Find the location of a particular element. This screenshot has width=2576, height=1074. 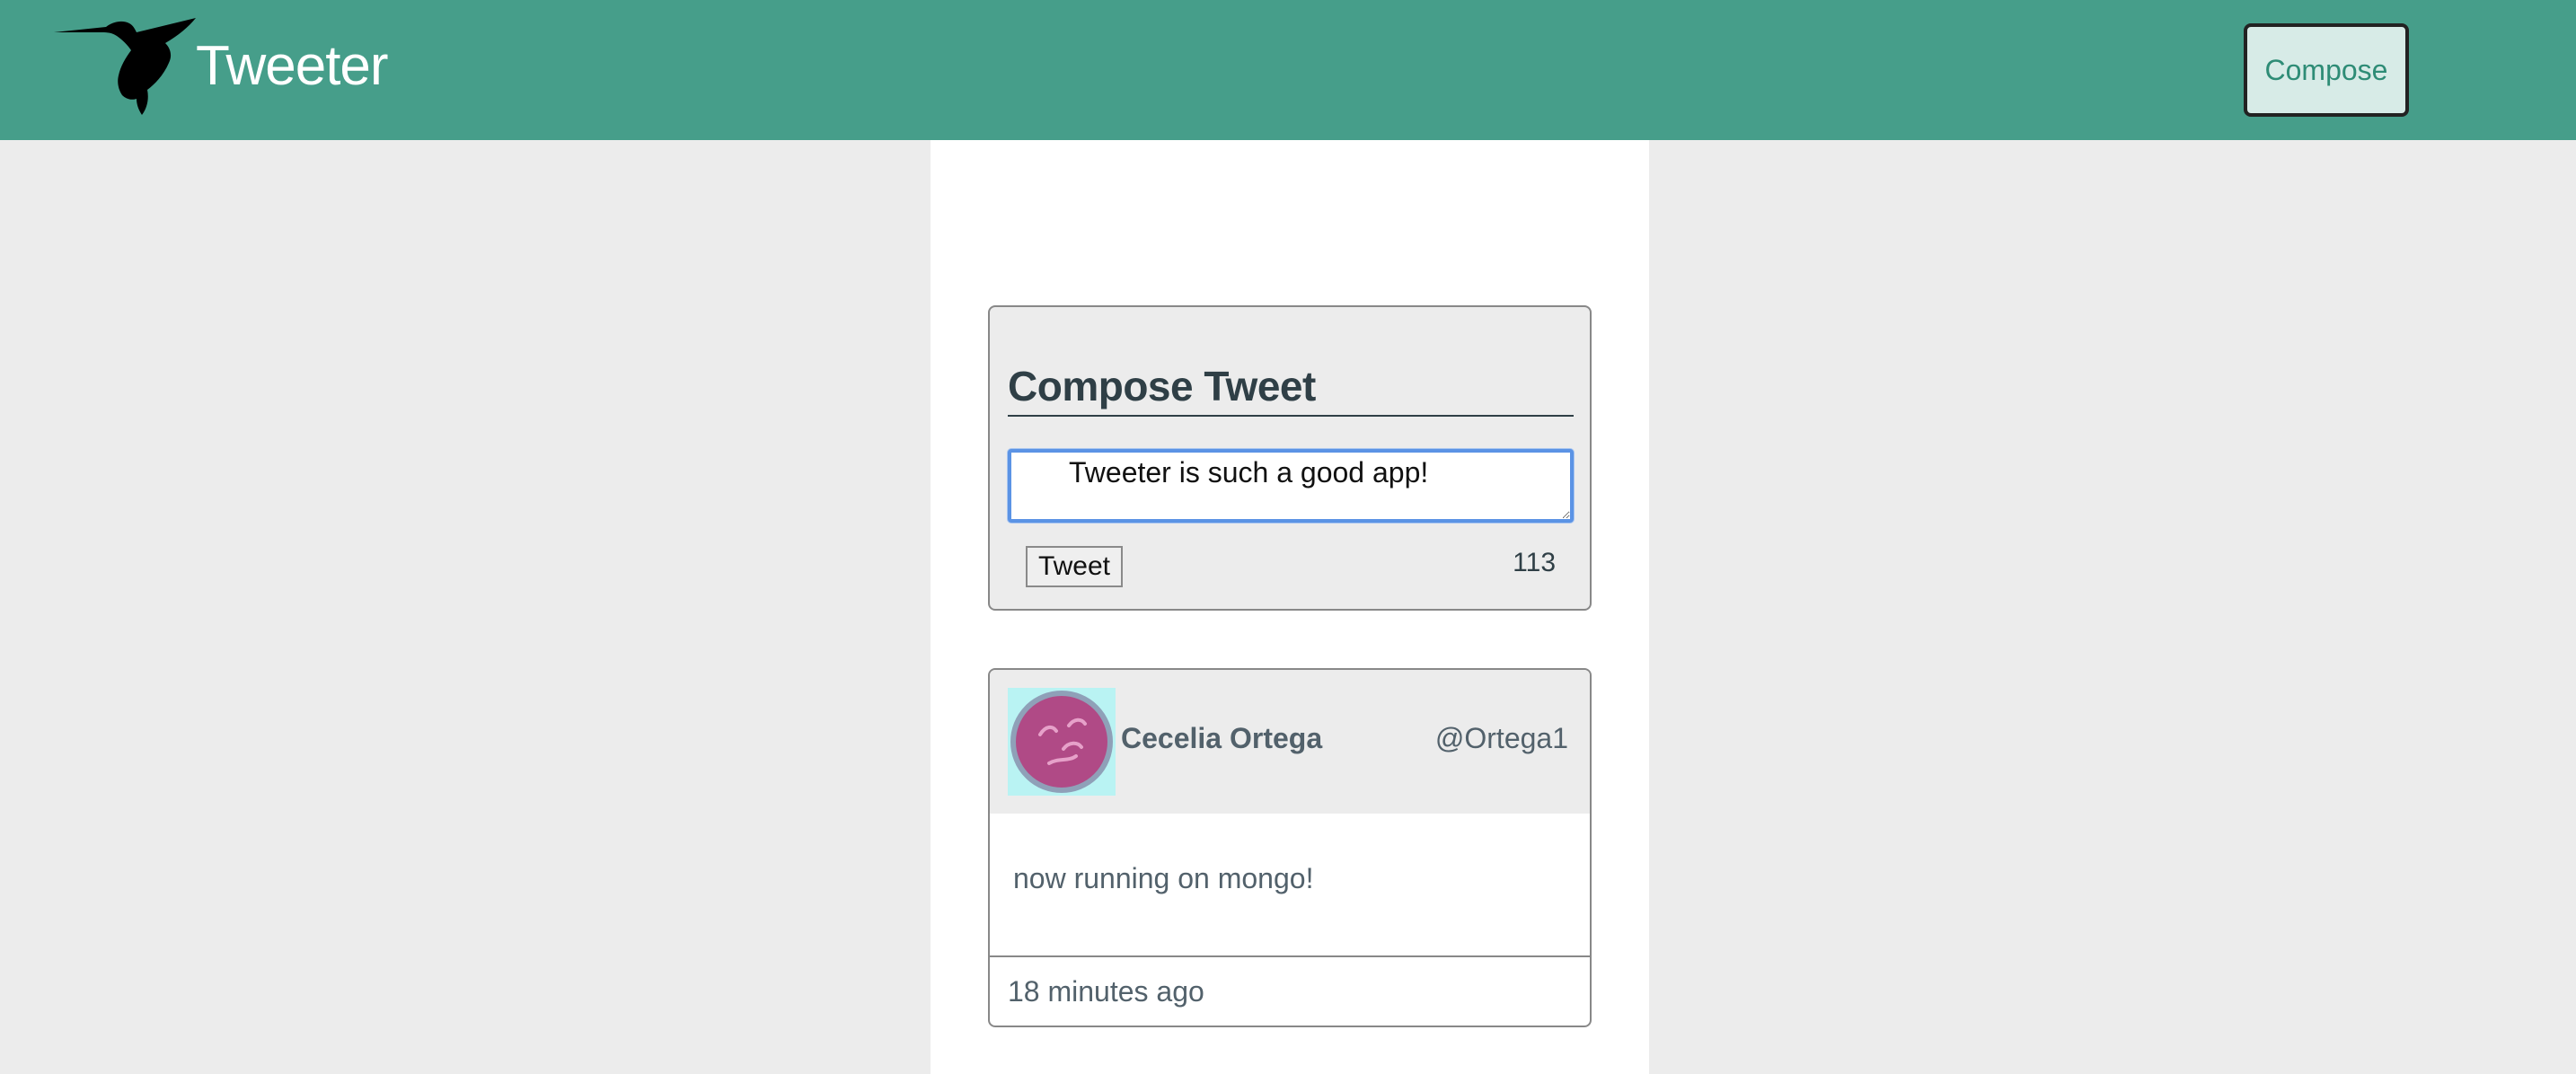

tweet-footer: 18 minutes ago is located at coordinates (1290, 991).